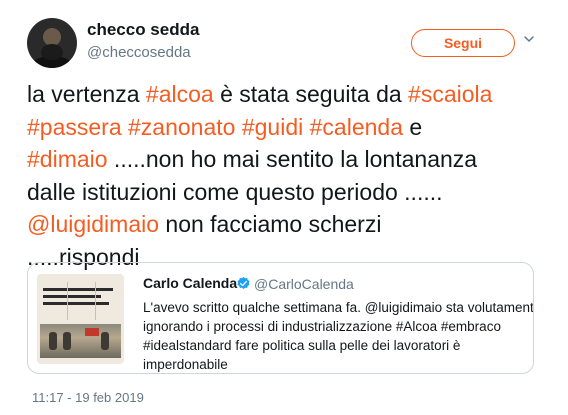 This screenshot has width=568, height=415. I want to click on avatar-beard, so click(52, 52).